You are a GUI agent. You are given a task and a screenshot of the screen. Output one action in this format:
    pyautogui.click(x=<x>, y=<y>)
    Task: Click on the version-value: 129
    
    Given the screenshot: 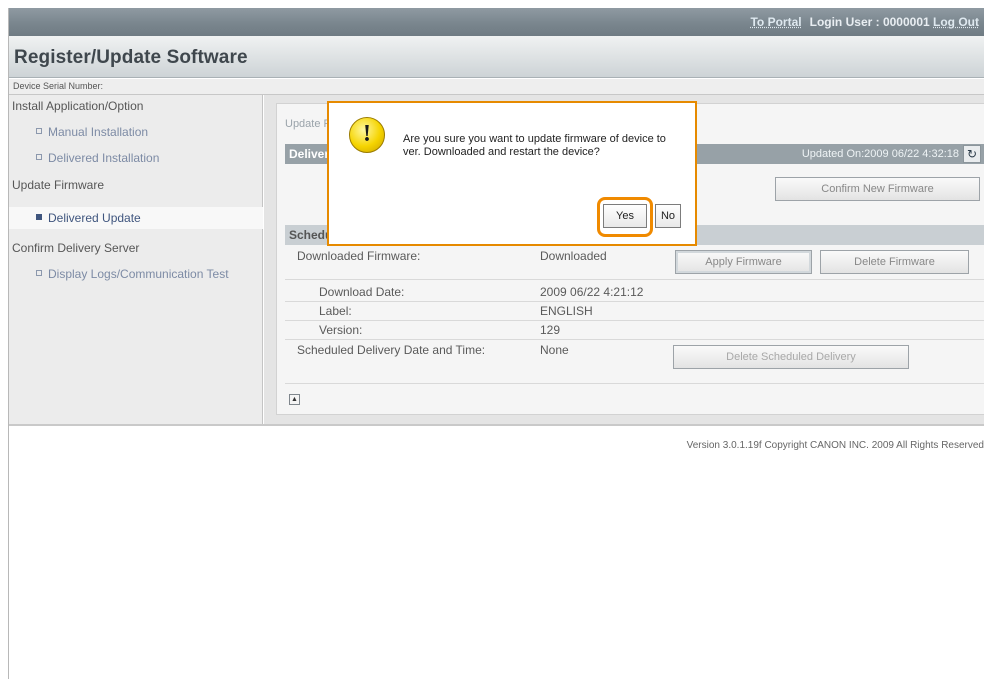 What is the action you would take?
    pyautogui.click(x=550, y=330)
    